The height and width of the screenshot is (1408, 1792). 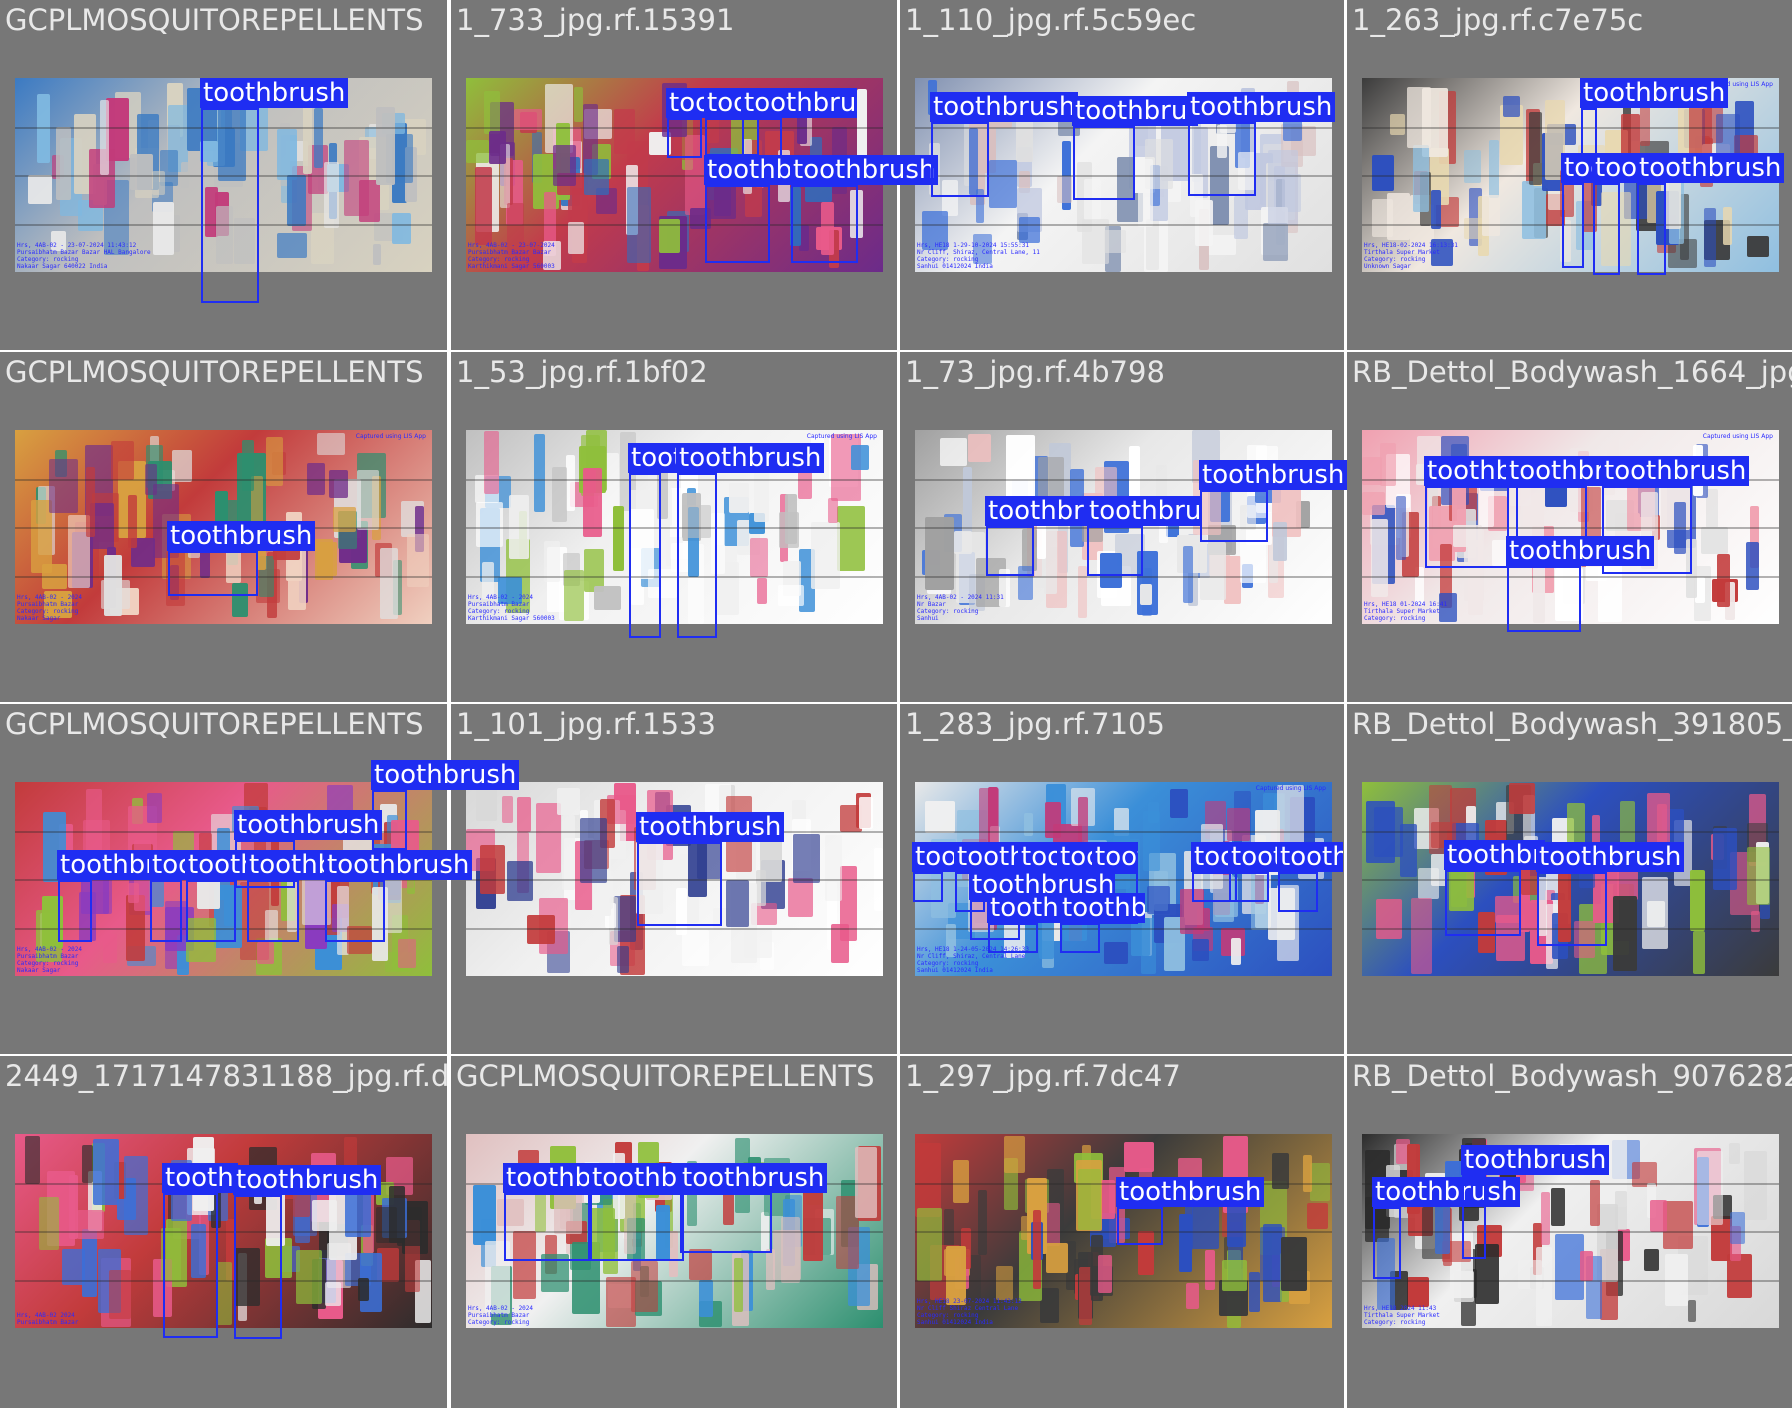 I want to click on cell-title: RB_Dettol_Bodywash_907628251_jpg.rf., so click(x=1572, y=1076).